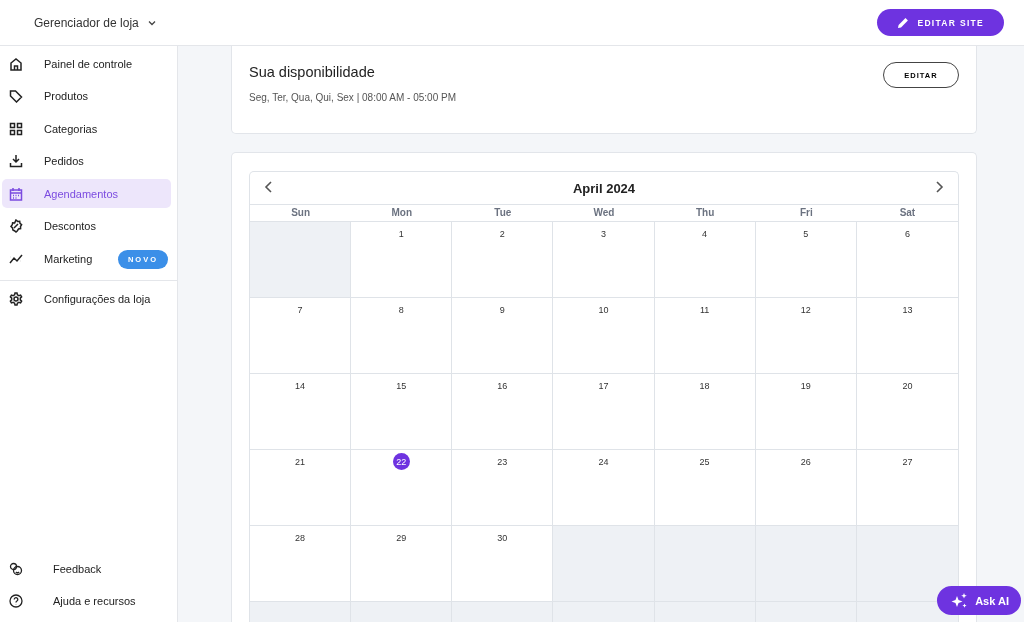  What do you see at coordinates (16, 299) in the screenshot?
I see `settings-icon` at bounding box center [16, 299].